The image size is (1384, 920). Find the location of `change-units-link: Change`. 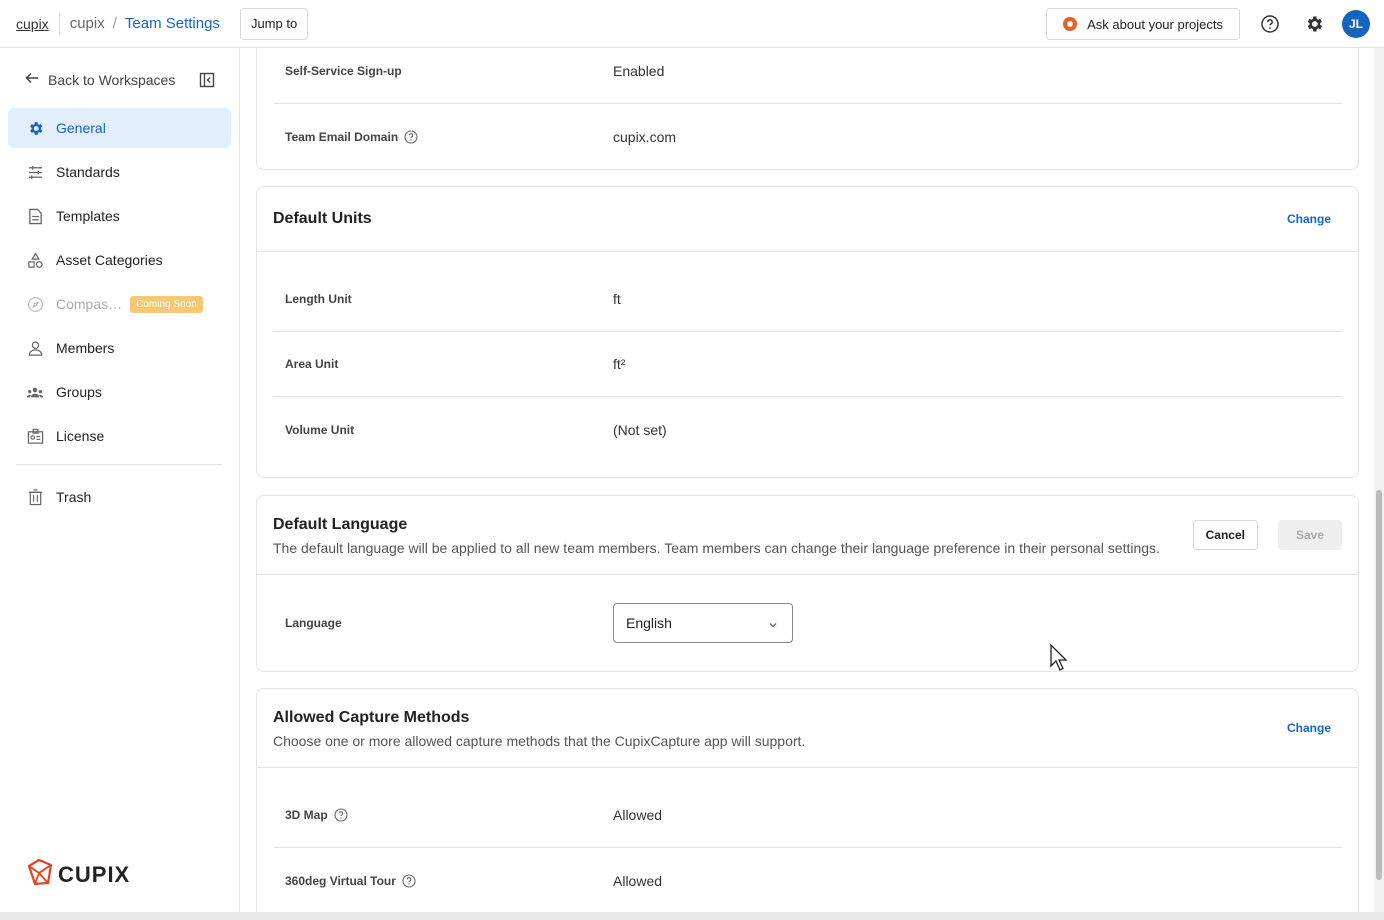

change-units-link: Change is located at coordinates (1309, 219).